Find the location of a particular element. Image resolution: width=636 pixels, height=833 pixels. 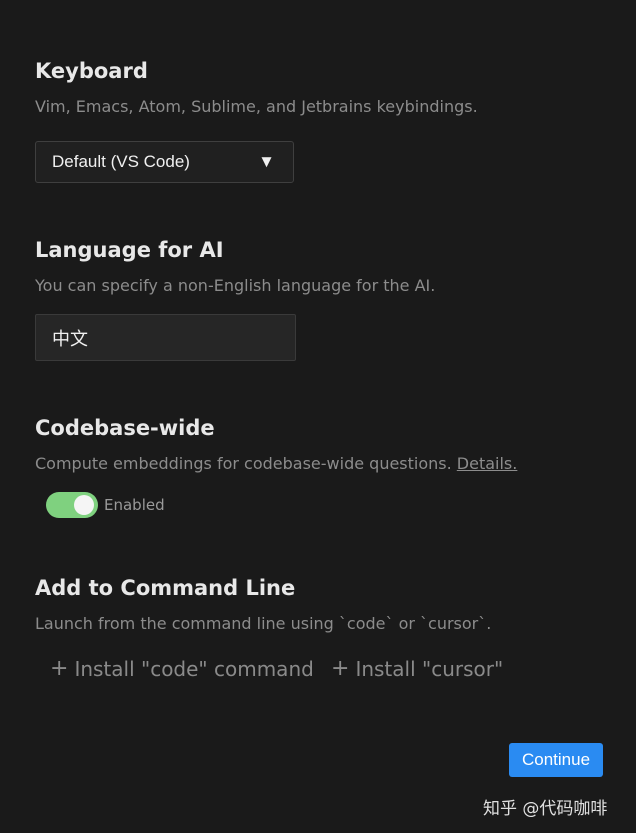

watermark: 知乎 @代码咖啡 is located at coordinates (545, 809).